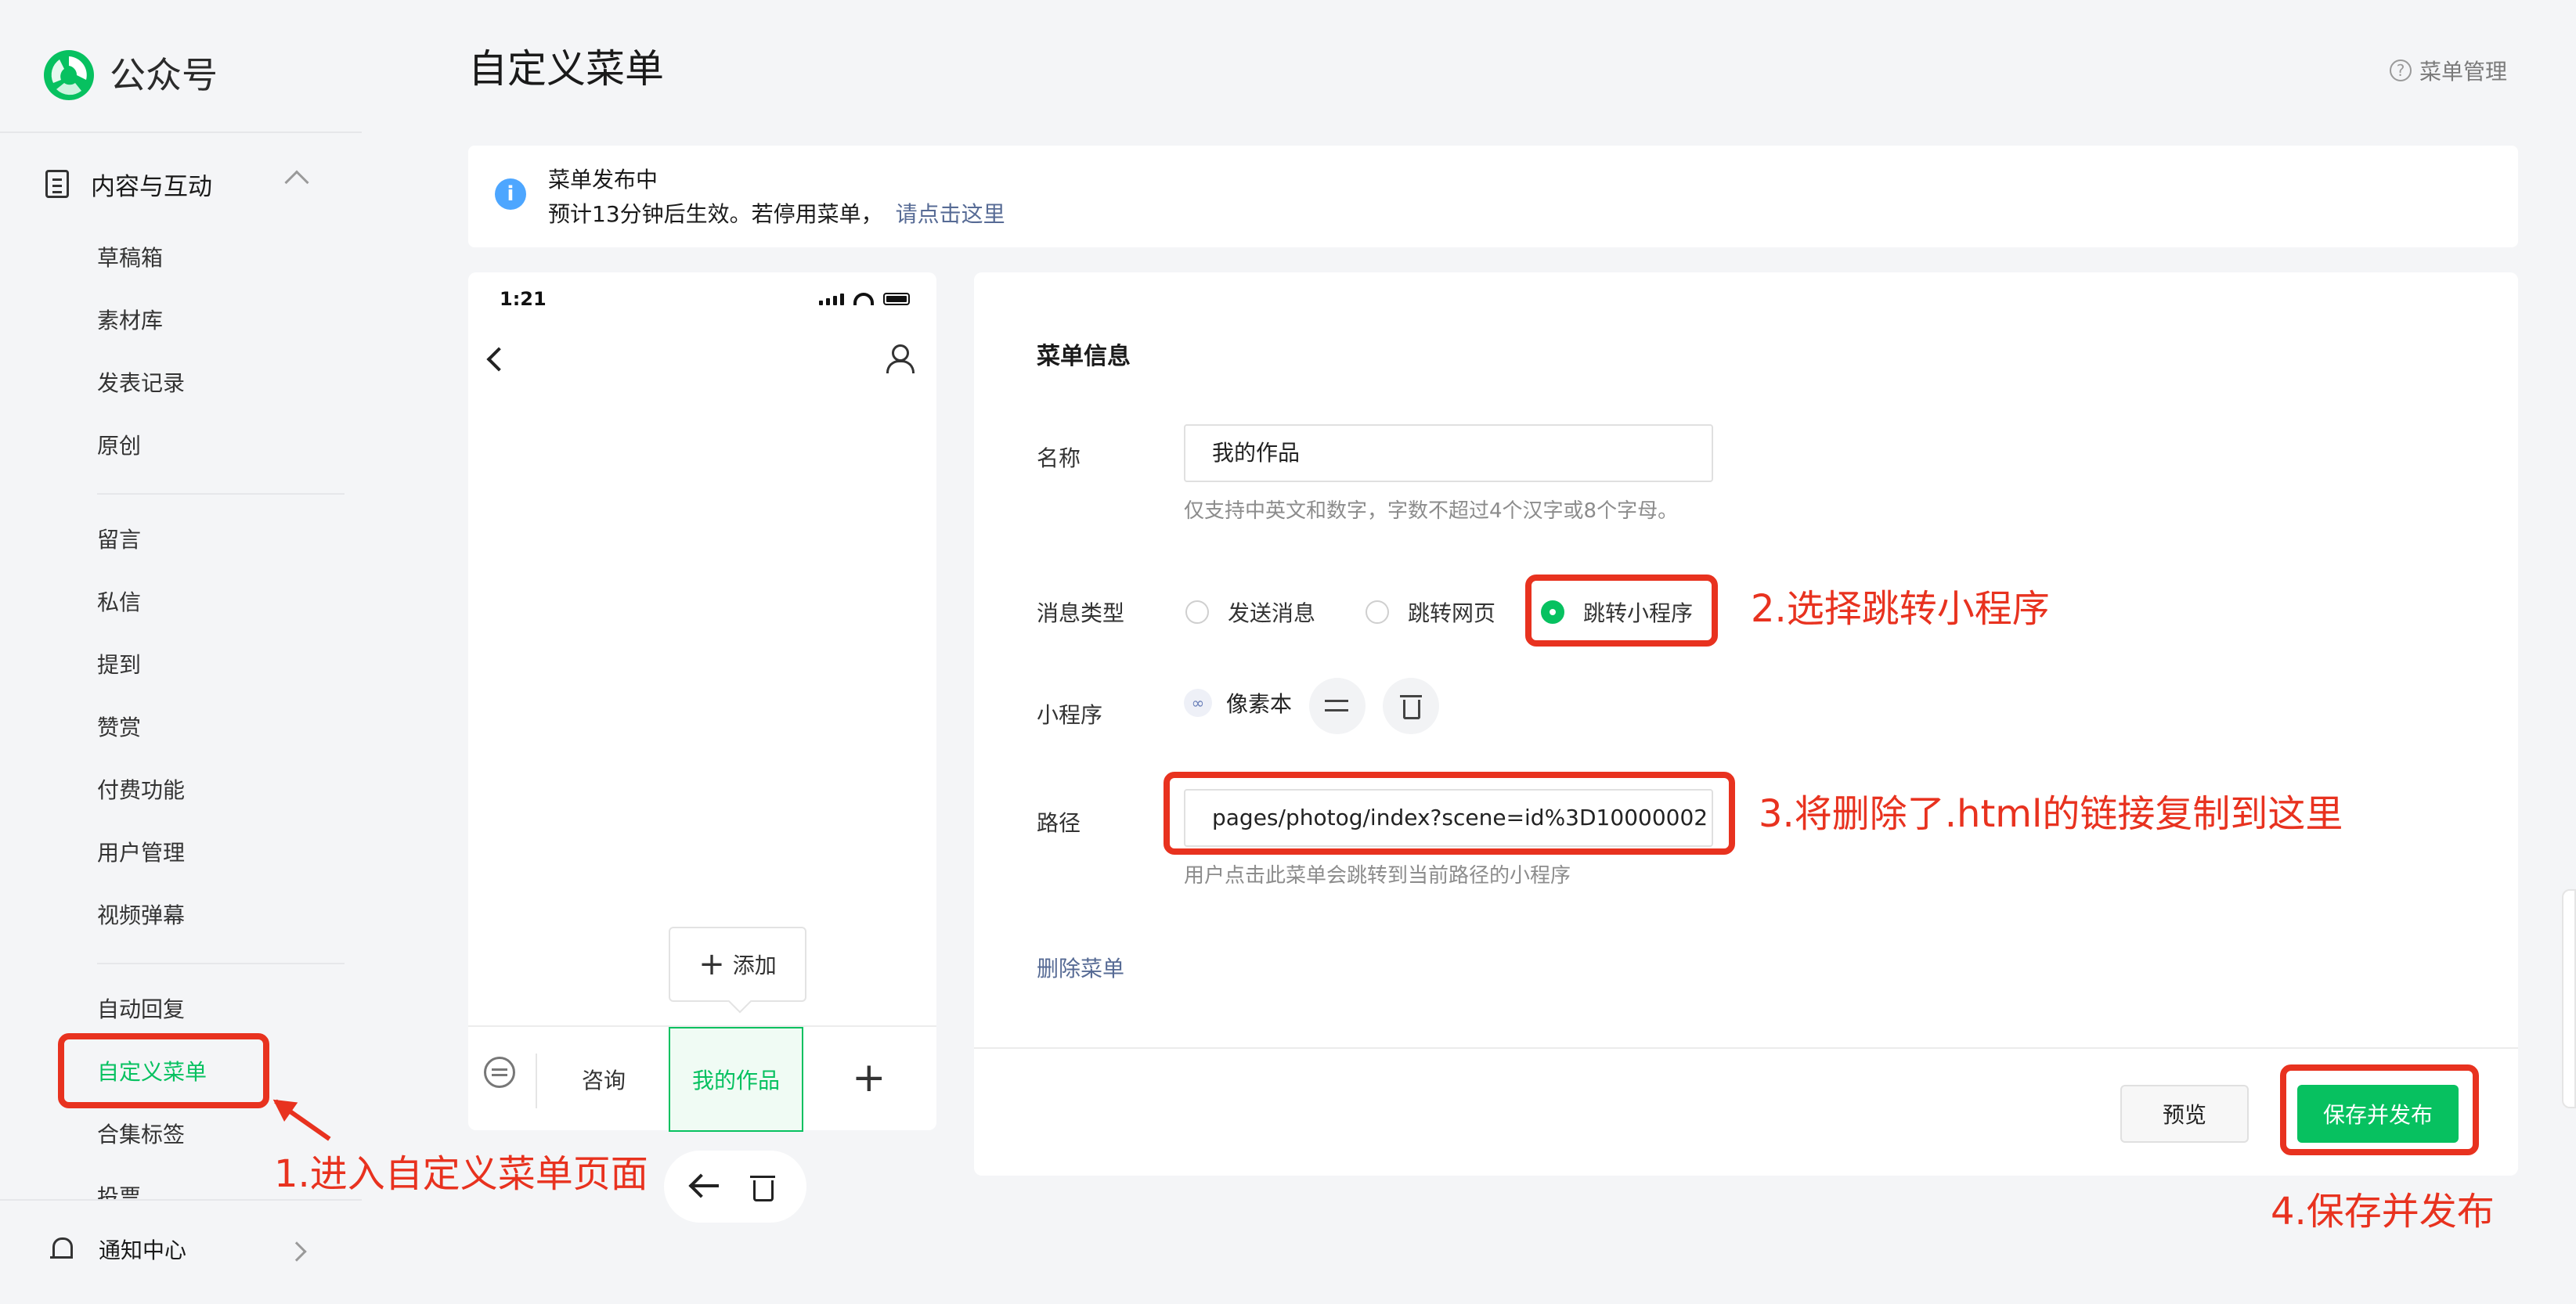 Image resolution: width=2576 pixels, height=1304 pixels. What do you see at coordinates (2569, 999) in the screenshot?
I see `scroll-handle` at bounding box center [2569, 999].